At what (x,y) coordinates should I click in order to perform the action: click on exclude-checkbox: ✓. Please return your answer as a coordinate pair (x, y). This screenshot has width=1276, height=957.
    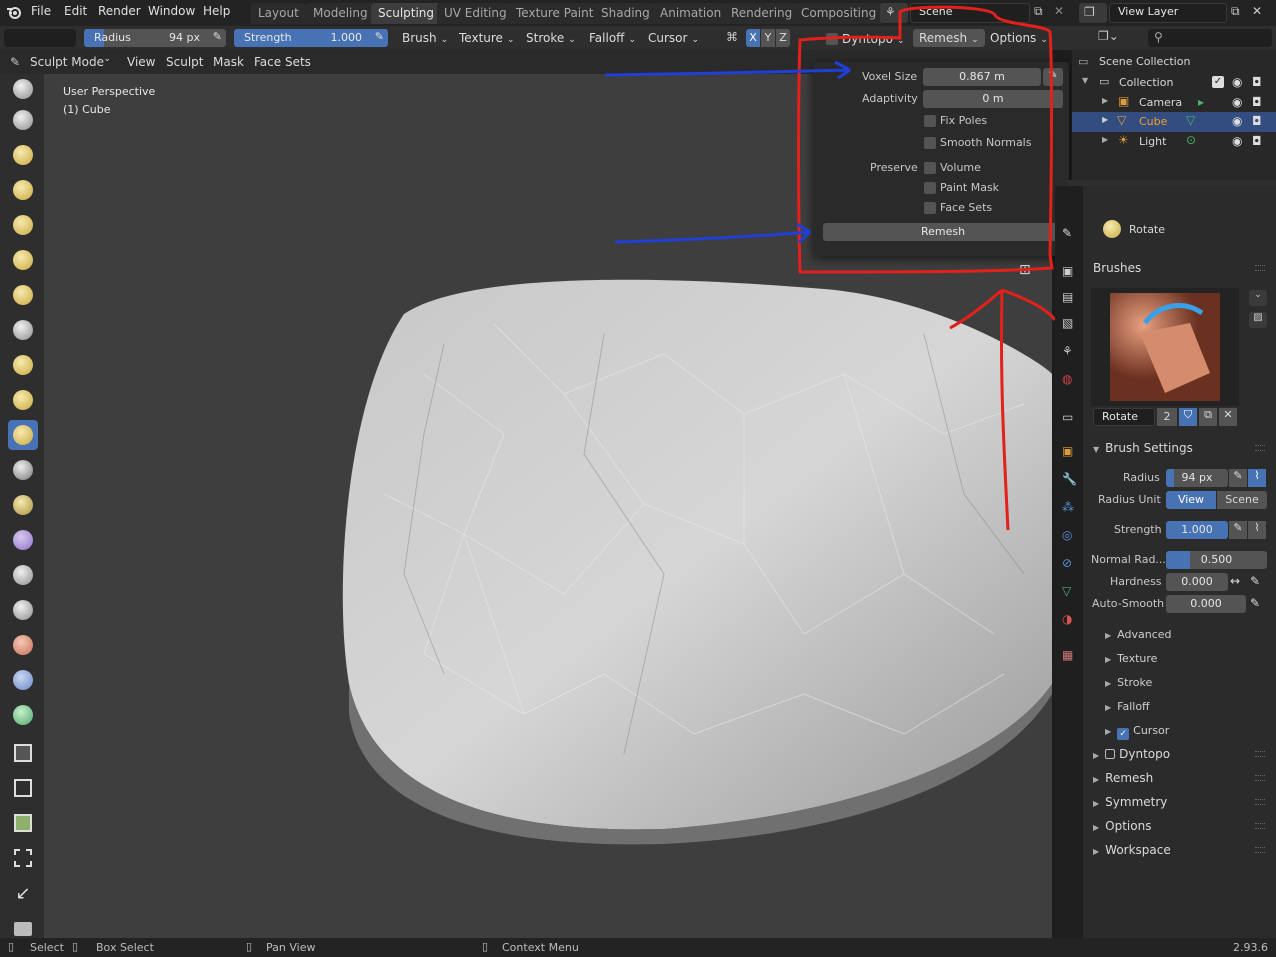
    Looking at the image, I should click on (1218, 82).